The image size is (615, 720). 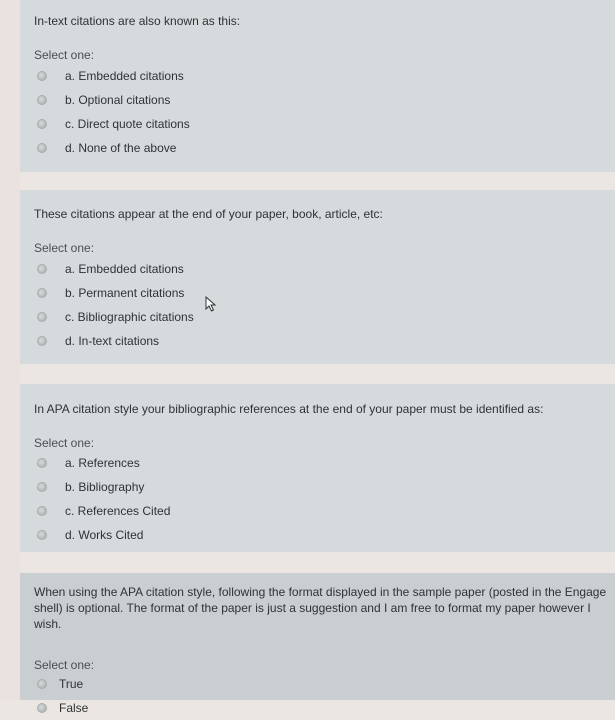 I want to click on answer-label: d. In-text citations, so click(x=112, y=341).